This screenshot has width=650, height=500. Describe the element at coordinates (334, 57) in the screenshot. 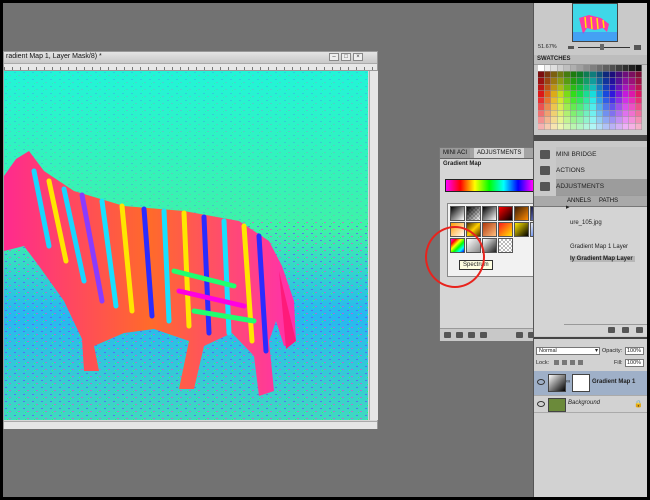

I see `minimize-icon: –` at that location.